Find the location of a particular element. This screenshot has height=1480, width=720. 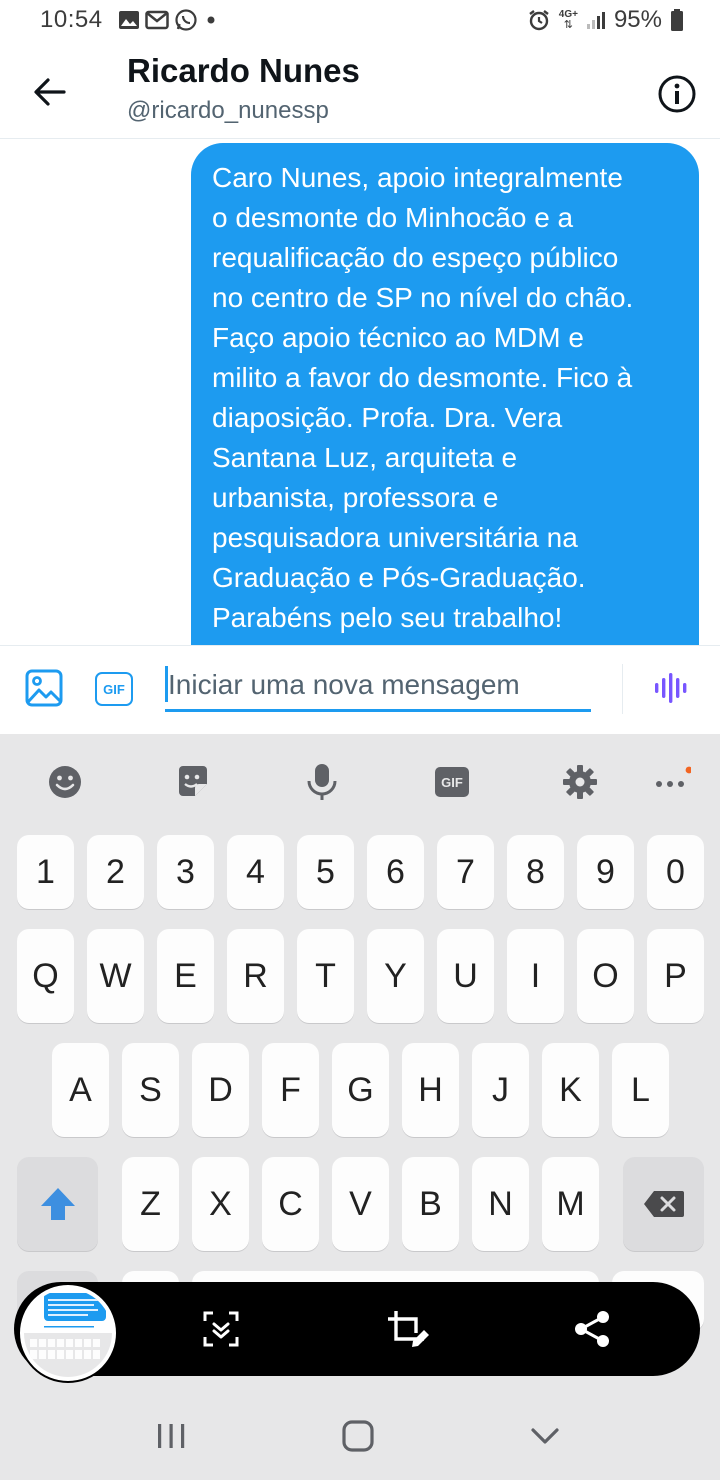

emoji-button is located at coordinates (65, 782).